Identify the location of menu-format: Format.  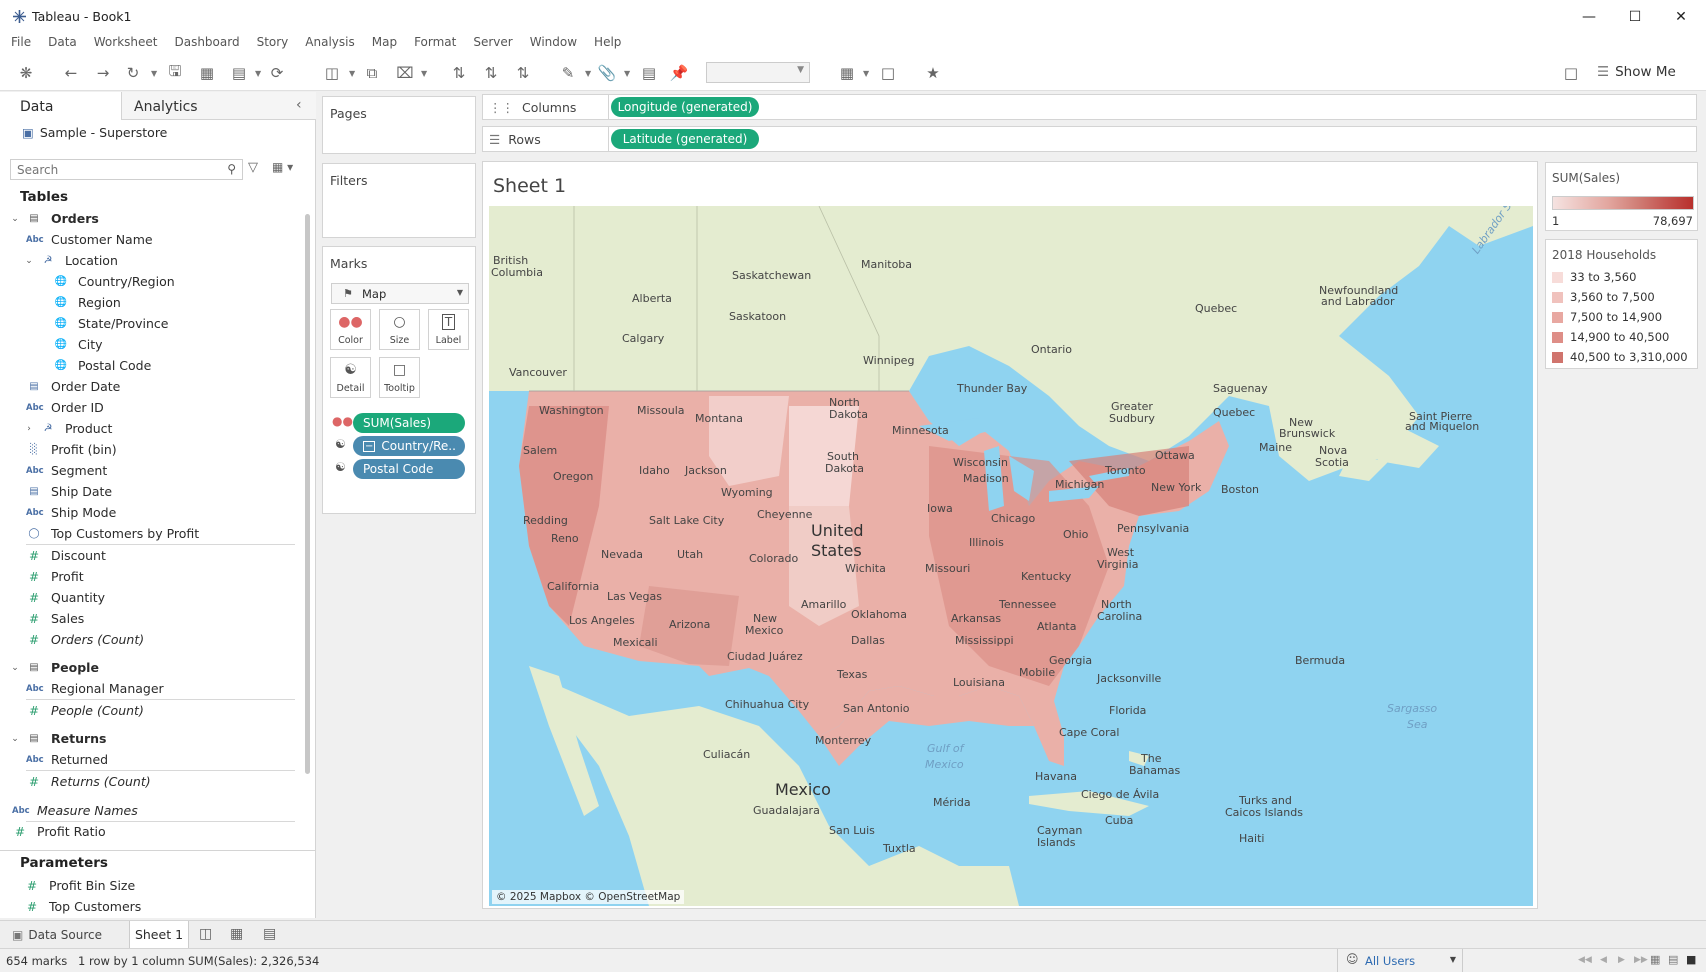
(429, 43).